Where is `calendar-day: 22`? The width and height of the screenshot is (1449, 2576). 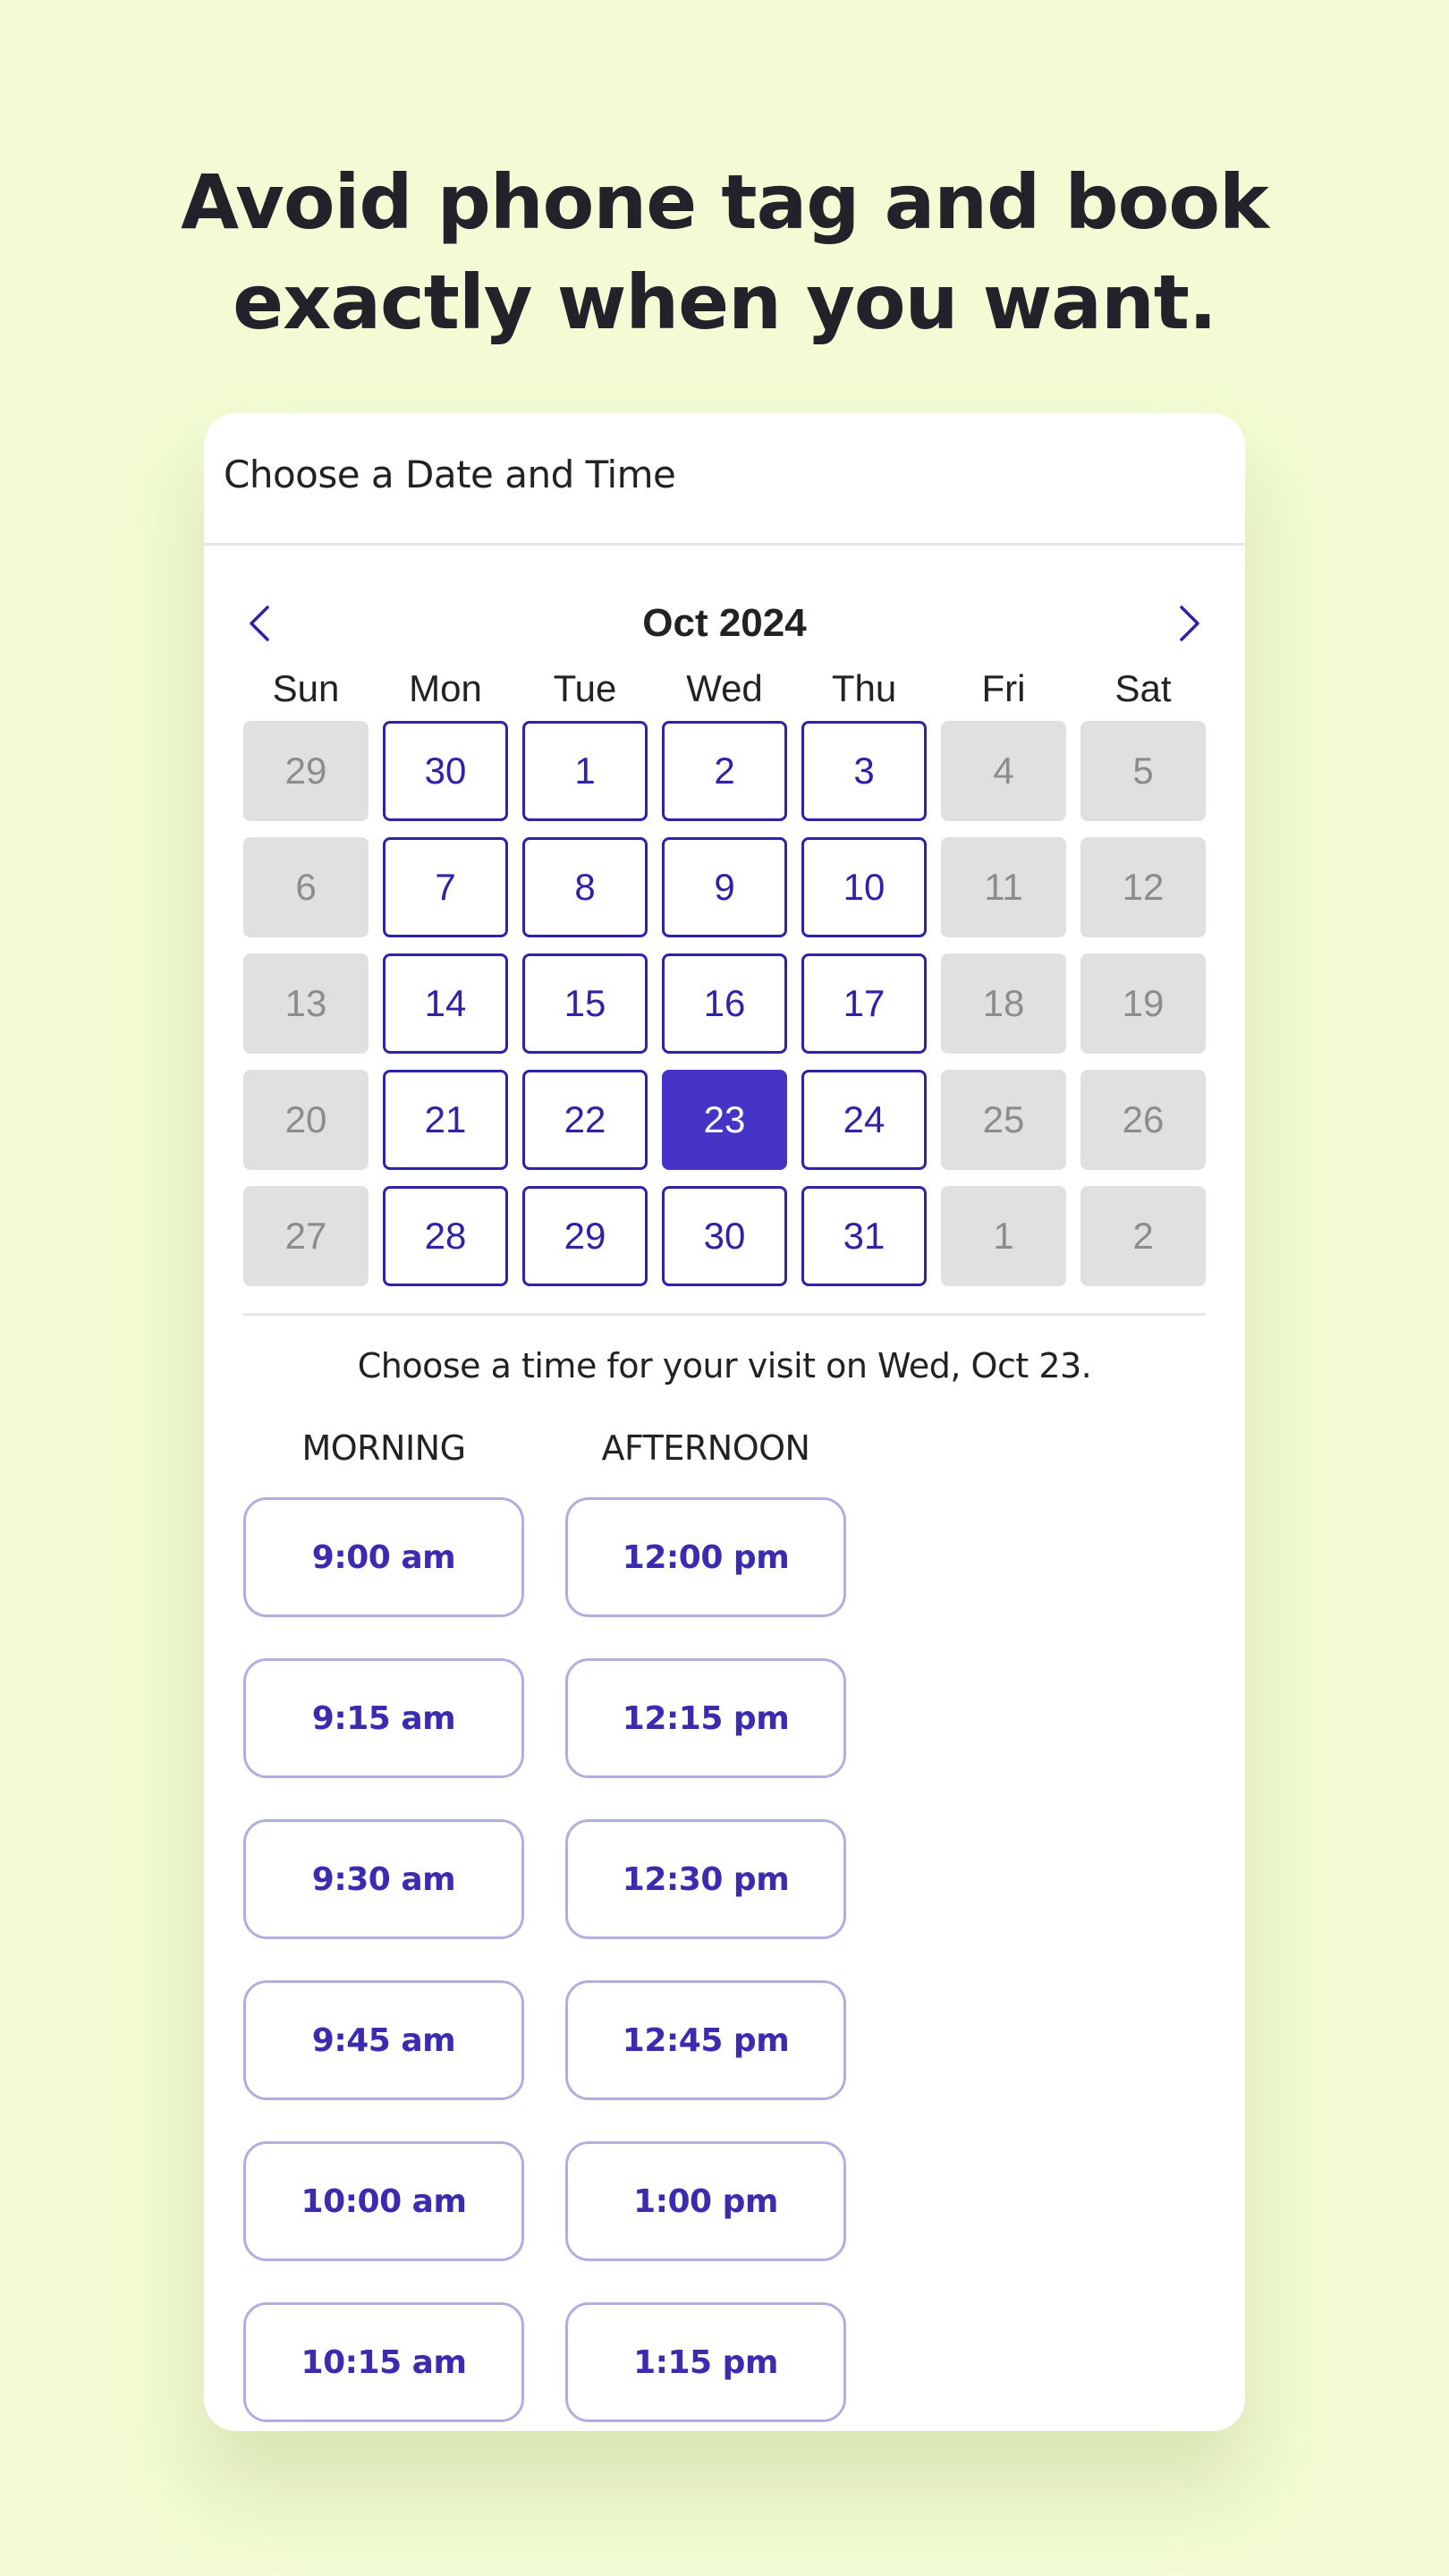
calendar-day: 22 is located at coordinates (585, 1120).